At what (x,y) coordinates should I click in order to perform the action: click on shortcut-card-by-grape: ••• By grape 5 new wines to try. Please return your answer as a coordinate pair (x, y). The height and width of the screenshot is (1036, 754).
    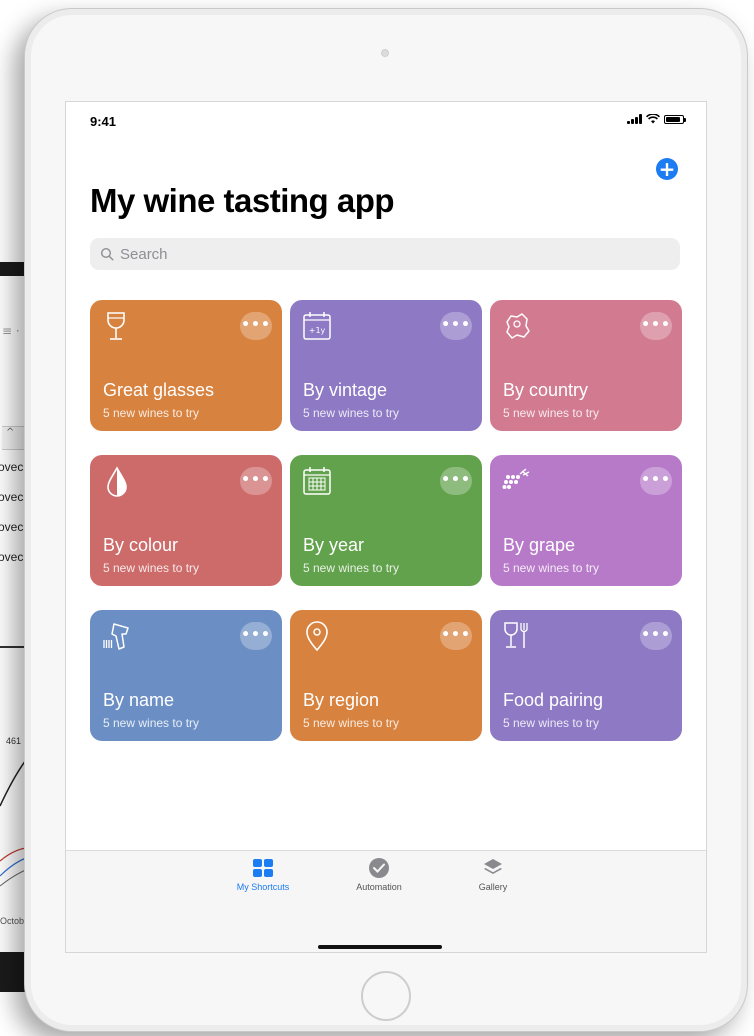
    Looking at the image, I should click on (586, 520).